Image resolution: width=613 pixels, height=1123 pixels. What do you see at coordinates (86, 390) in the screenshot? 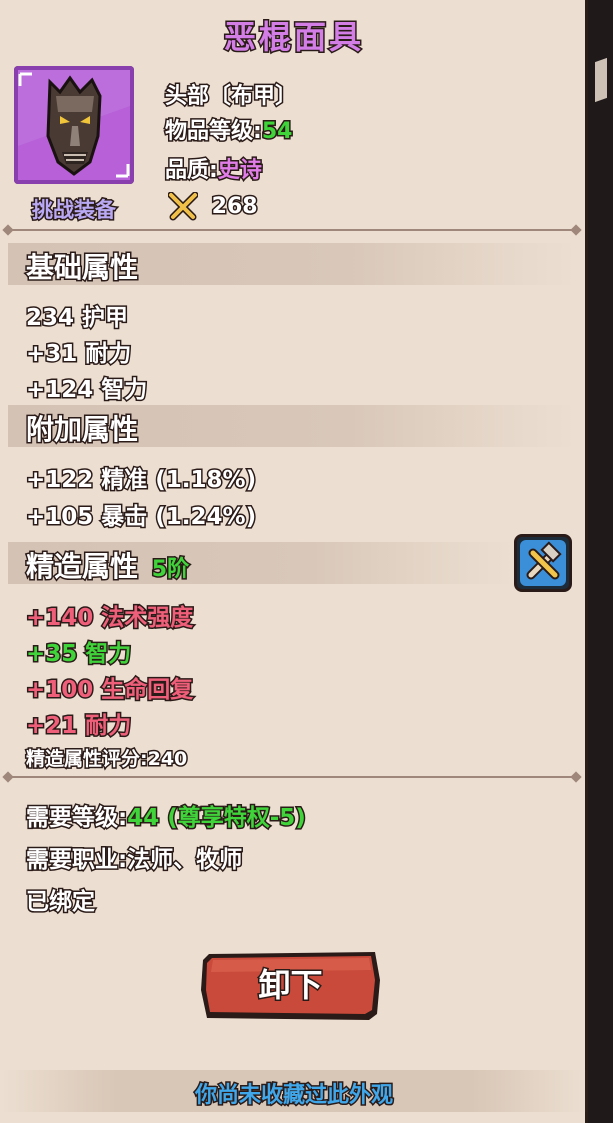
I see `base-stat-intellect: +124 智力` at bounding box center [86, 390].